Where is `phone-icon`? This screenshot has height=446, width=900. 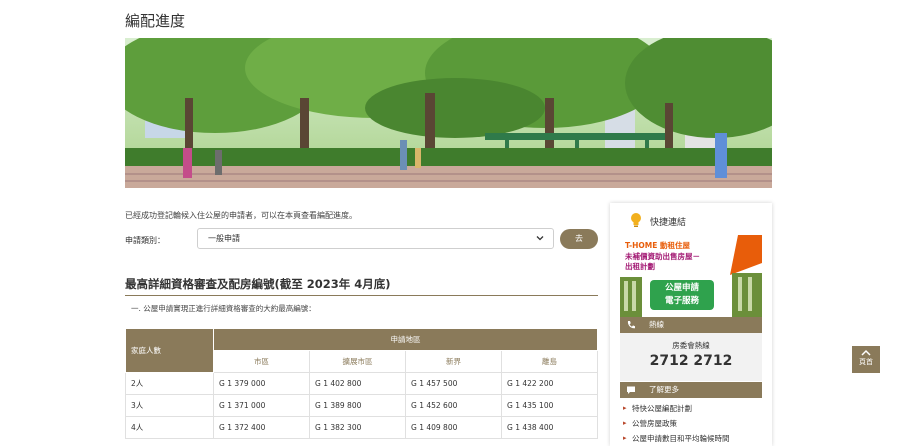 phone-icon is located at coordinates (631, 325).